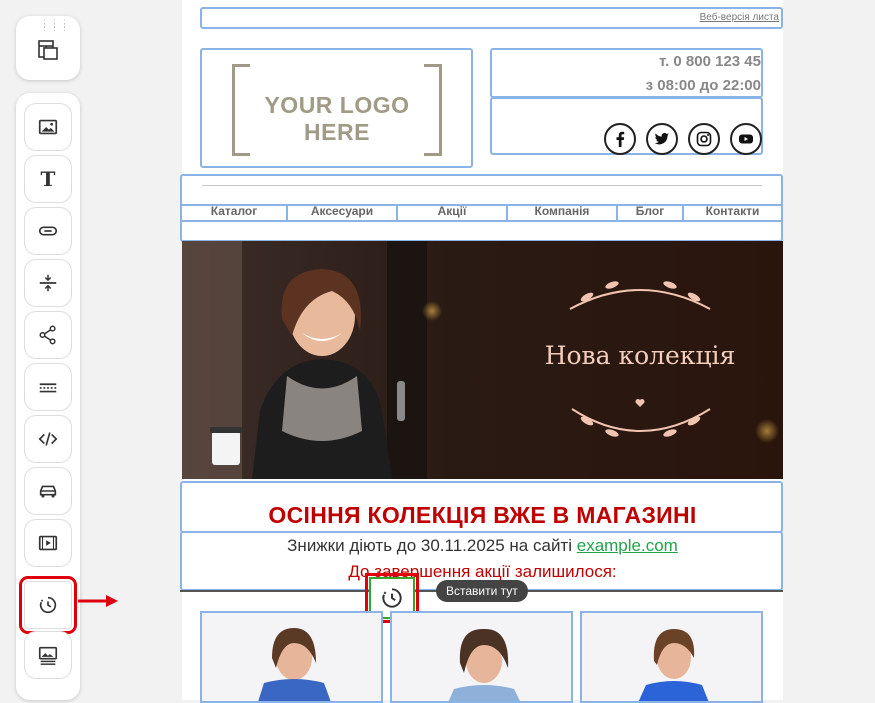  I want to click on divider-tool-icon, so click(48, 388).